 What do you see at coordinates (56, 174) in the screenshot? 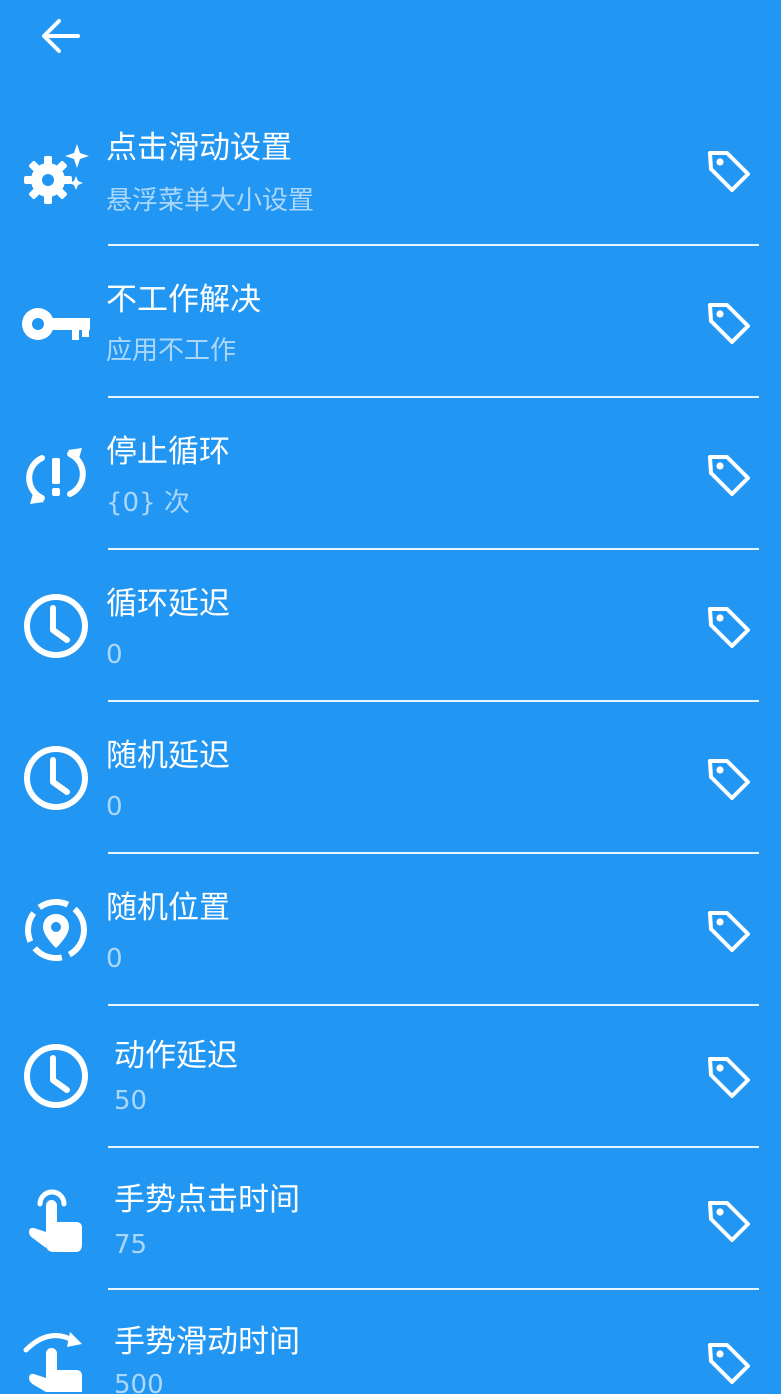
I see `gears-icon` at bounding box center [56, 174].